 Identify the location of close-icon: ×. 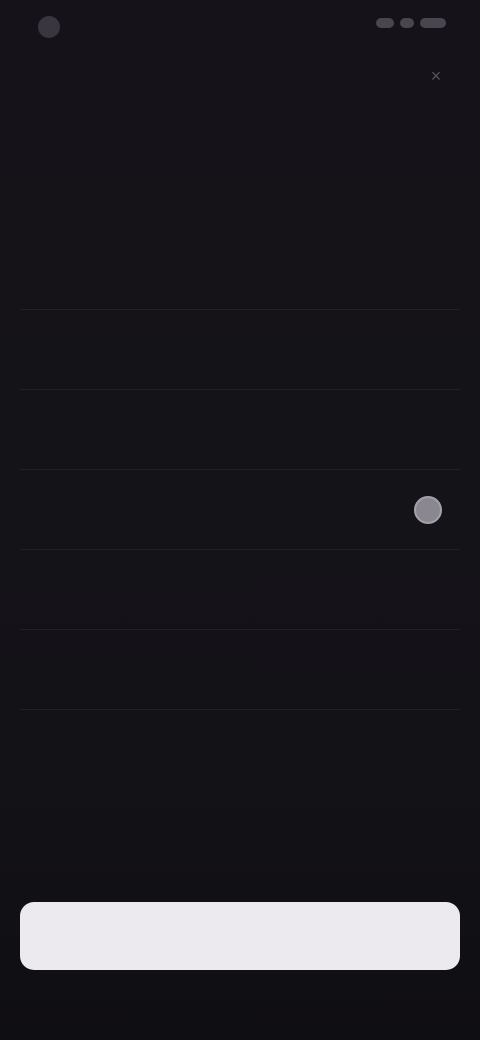
(436, 76).